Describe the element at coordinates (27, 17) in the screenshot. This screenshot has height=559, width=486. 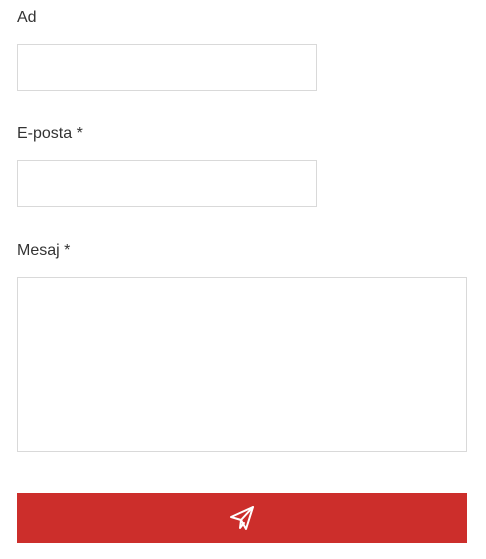
I see `name-label: Ad` at that location.